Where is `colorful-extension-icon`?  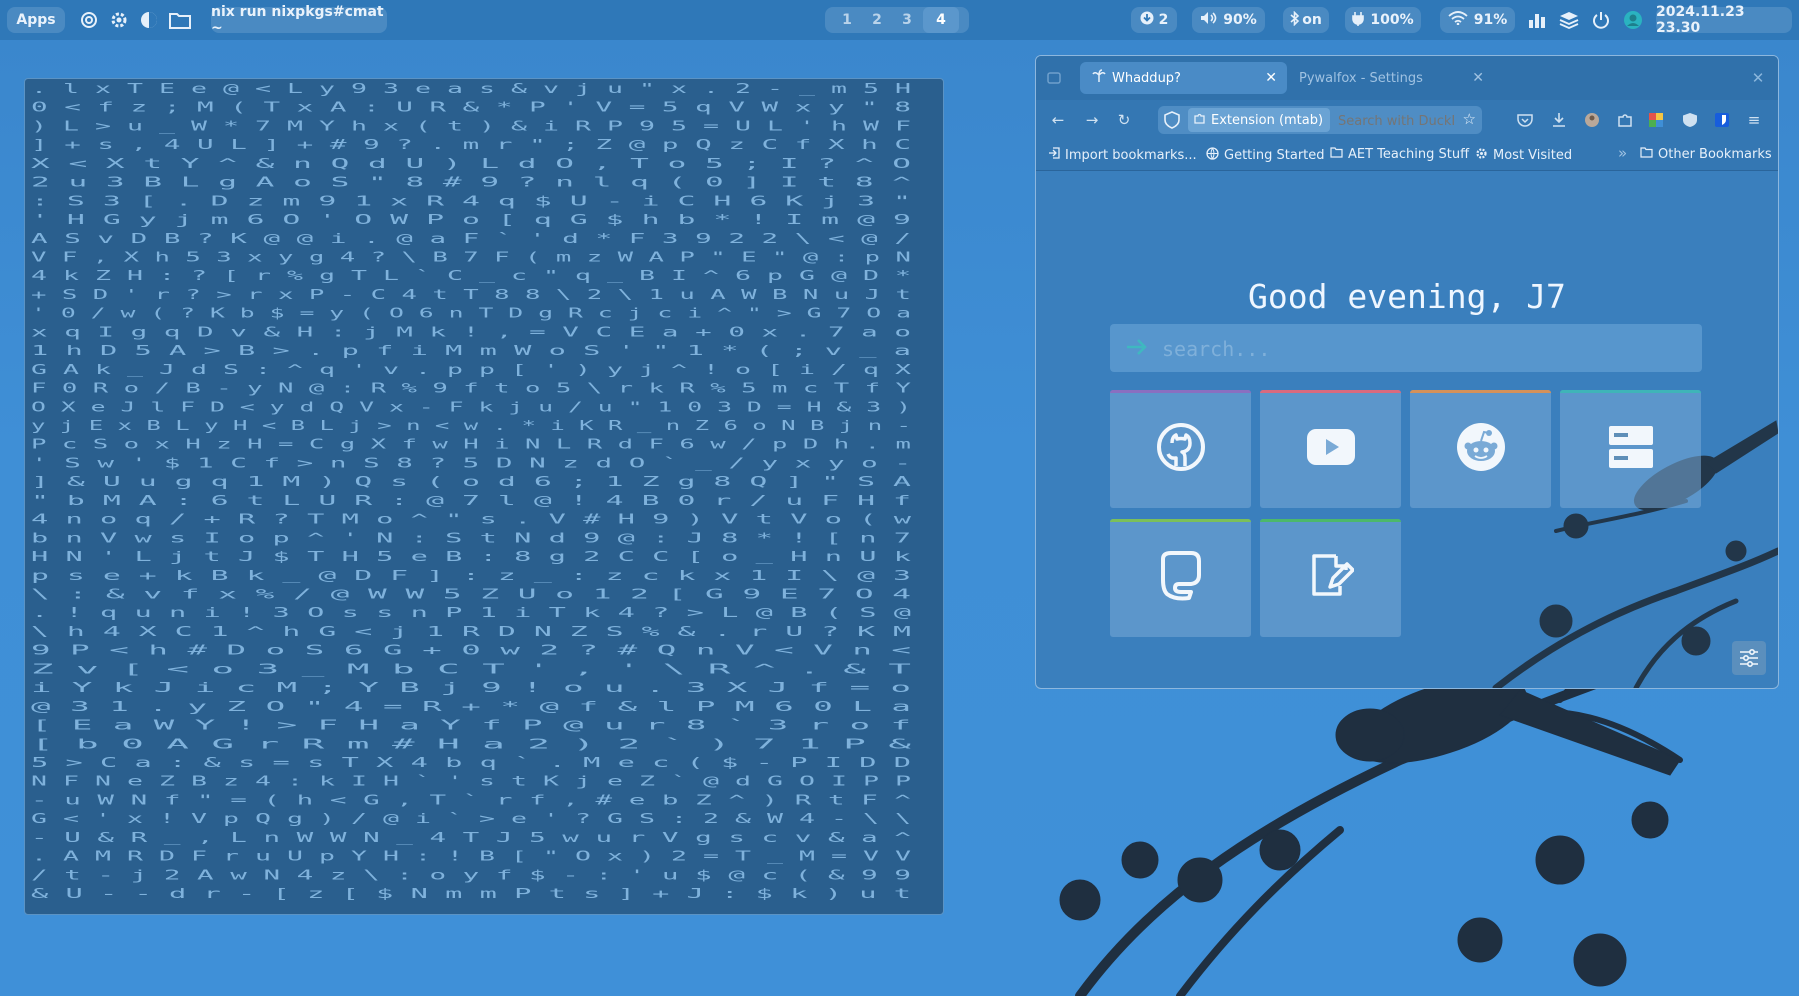
colorful-extension-icon is located at coordinates (1656, 120).